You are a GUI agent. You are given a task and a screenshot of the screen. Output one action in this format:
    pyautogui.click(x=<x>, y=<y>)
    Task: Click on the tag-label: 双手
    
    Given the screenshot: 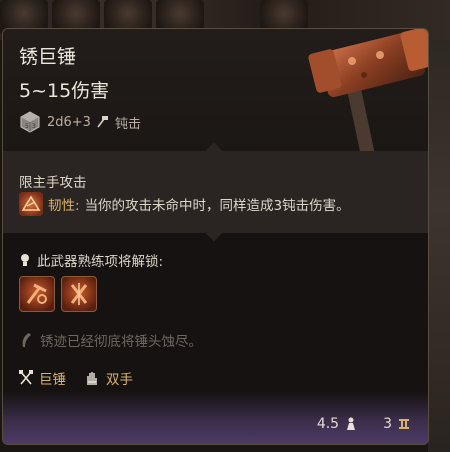 What is the action you would take?
    pyautogui.click(x=119, y=380)
    